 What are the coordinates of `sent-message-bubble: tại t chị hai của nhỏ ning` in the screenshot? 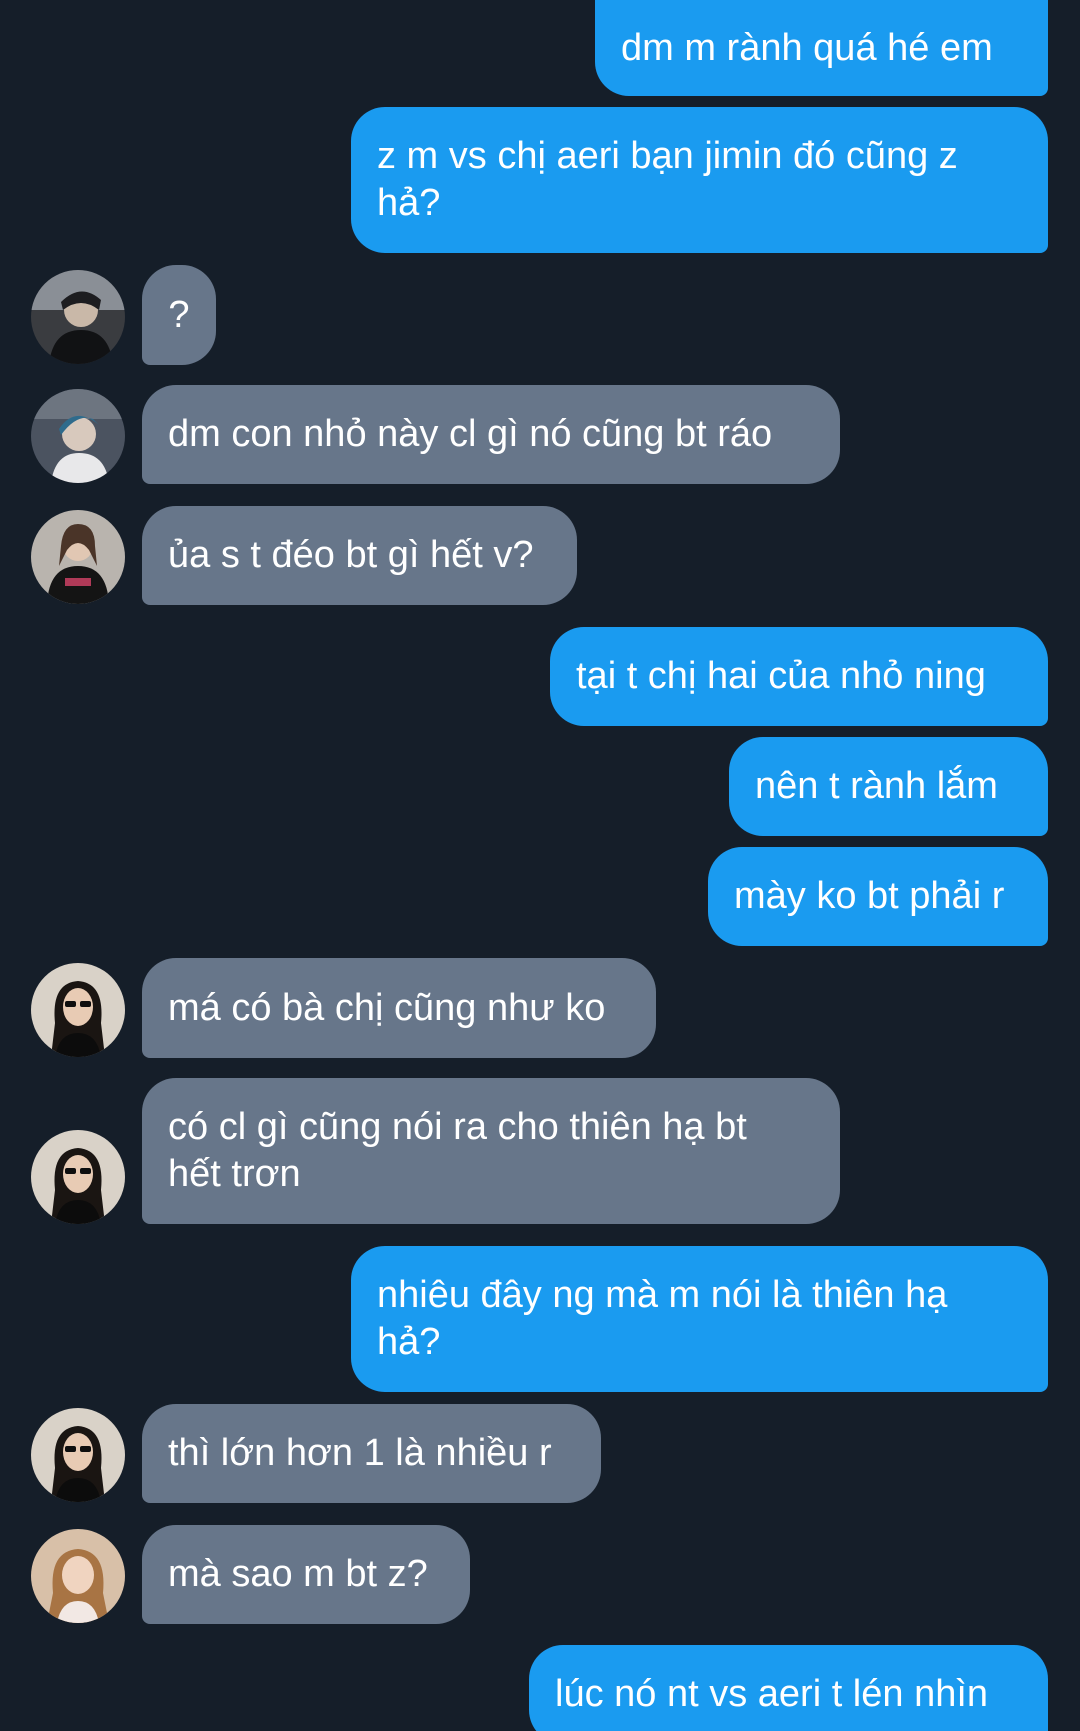 It's located at (799, 676).